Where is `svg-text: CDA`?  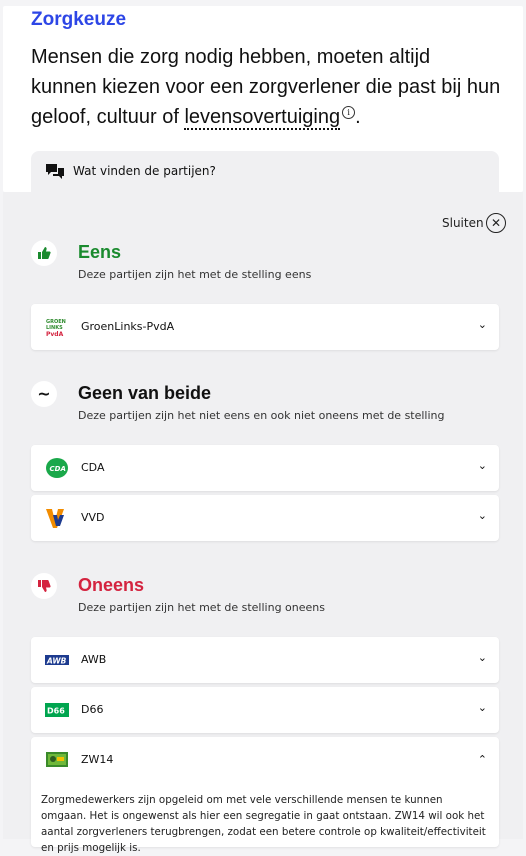
svg-text: CDA is located at coordinates (58, 469).